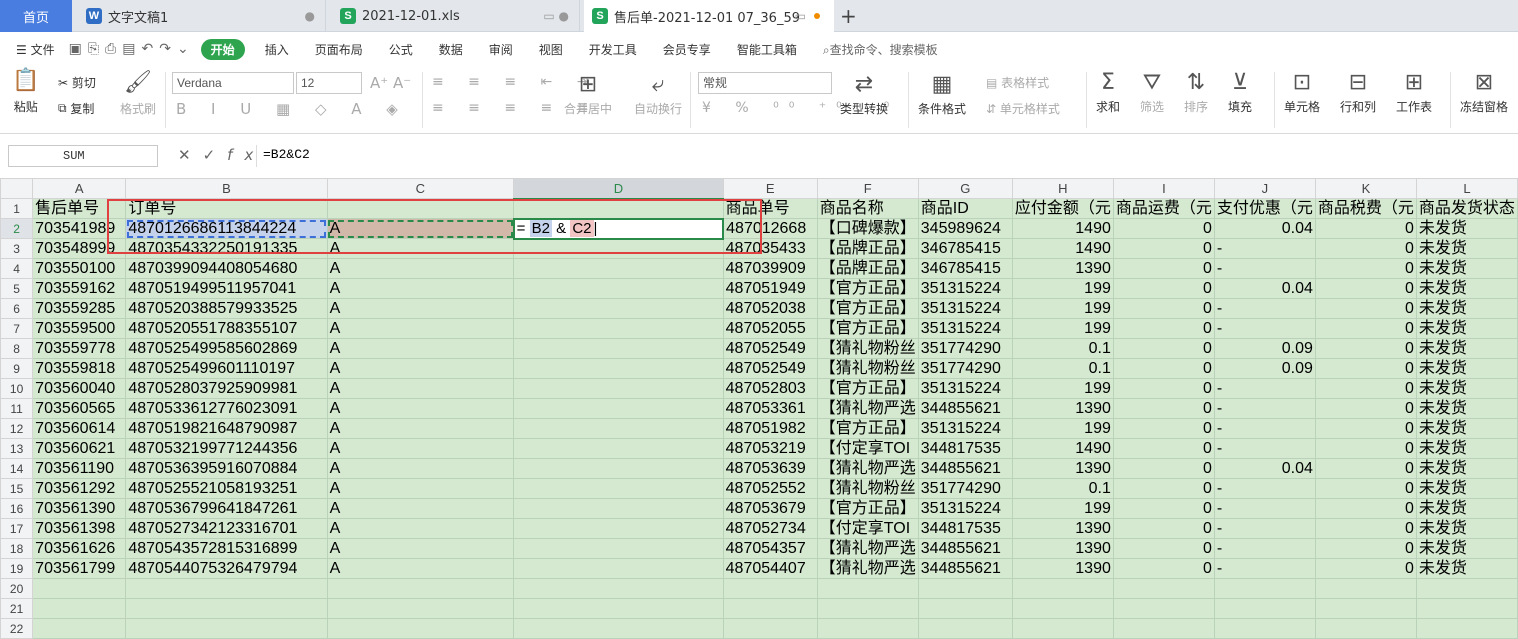 The width and height of the screenshot is (1518, 639). I want to click on row-header: 9, so click(17, 368).